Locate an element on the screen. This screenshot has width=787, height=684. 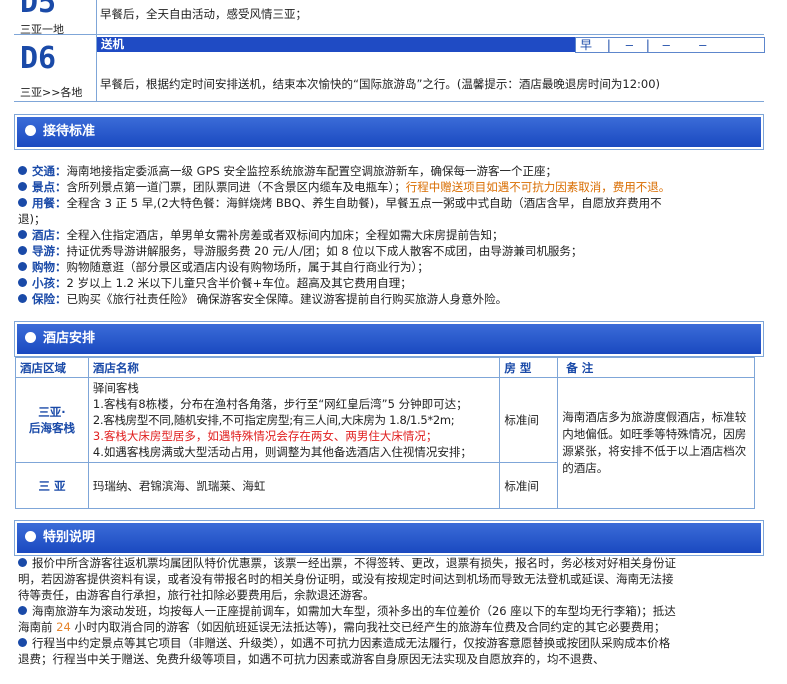
hotel-line-warning: 3.客栈大床房型居多，如遇特殊情况会存在两女、两男住大床情况； is located at coordinates (265, 436).